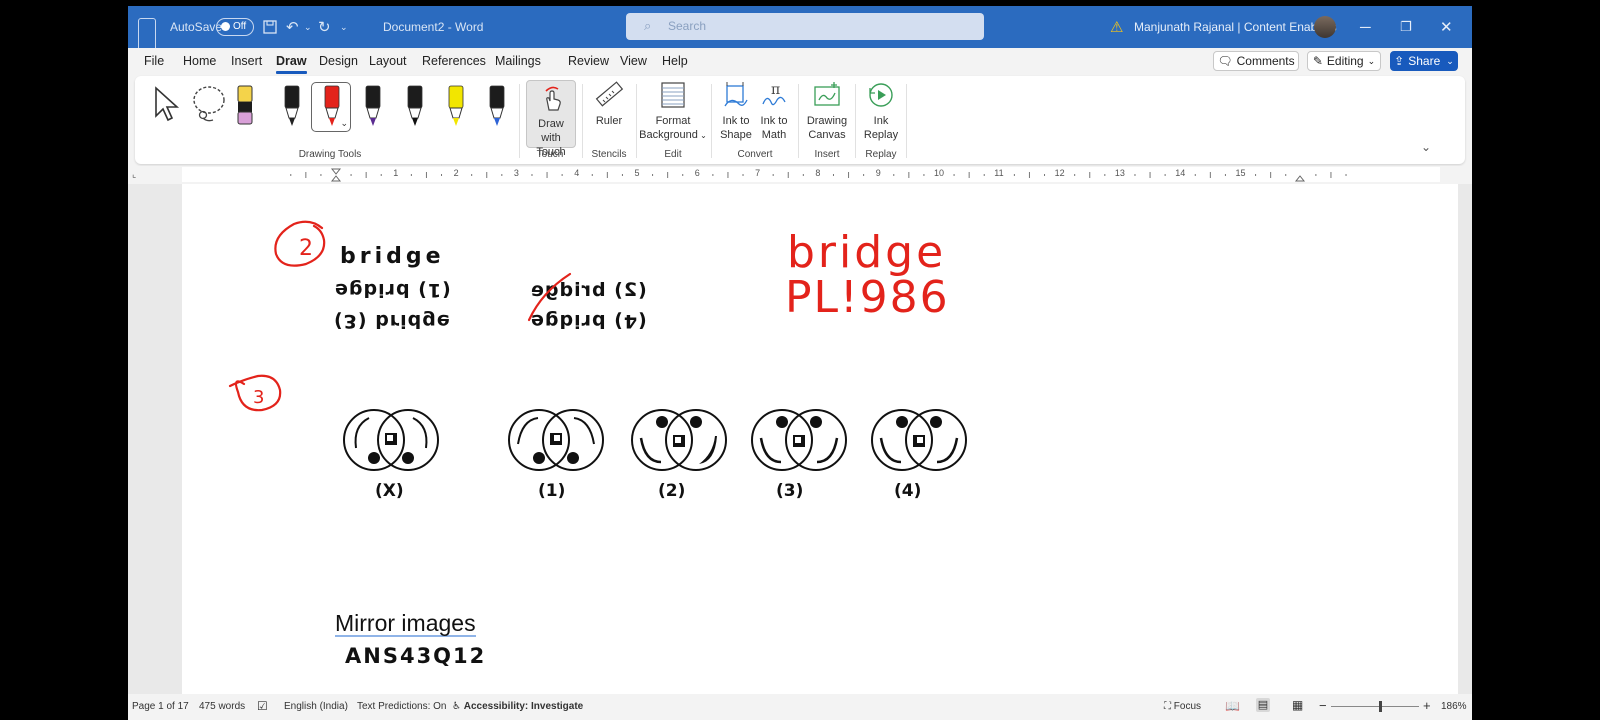 This screenshot has width=1600, height=720. What do you see at coordinates (389, 491) in the screenshot?
I see `figure-label-x: (X)` at bounding box center [389, 491].